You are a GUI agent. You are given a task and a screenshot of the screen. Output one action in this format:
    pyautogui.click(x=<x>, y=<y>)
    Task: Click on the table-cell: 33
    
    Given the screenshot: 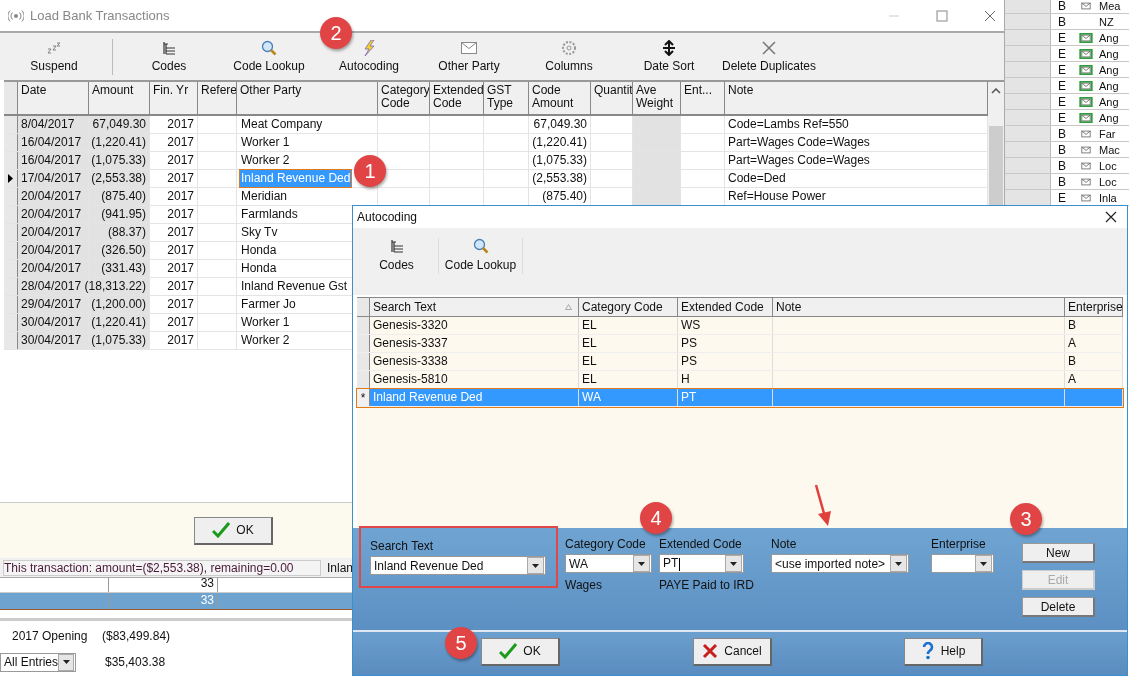 What is the action you would take?
    pyautogui.click(x=163, y=601)
    